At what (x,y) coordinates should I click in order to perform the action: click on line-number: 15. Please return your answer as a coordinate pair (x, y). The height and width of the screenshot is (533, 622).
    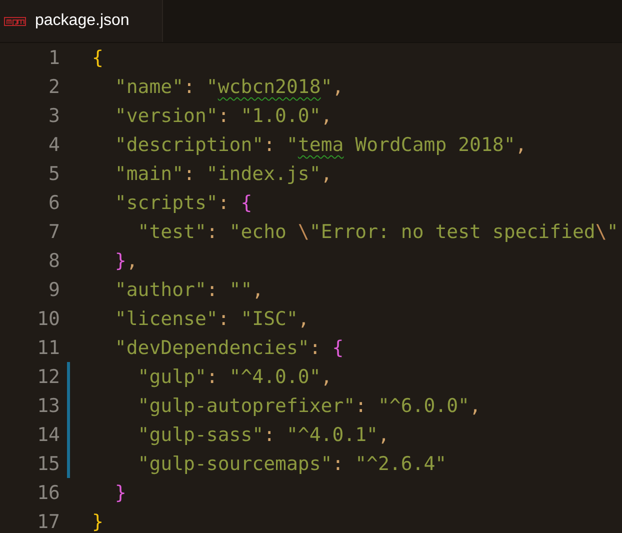
    Looking at the image, I should click on (48, 463).